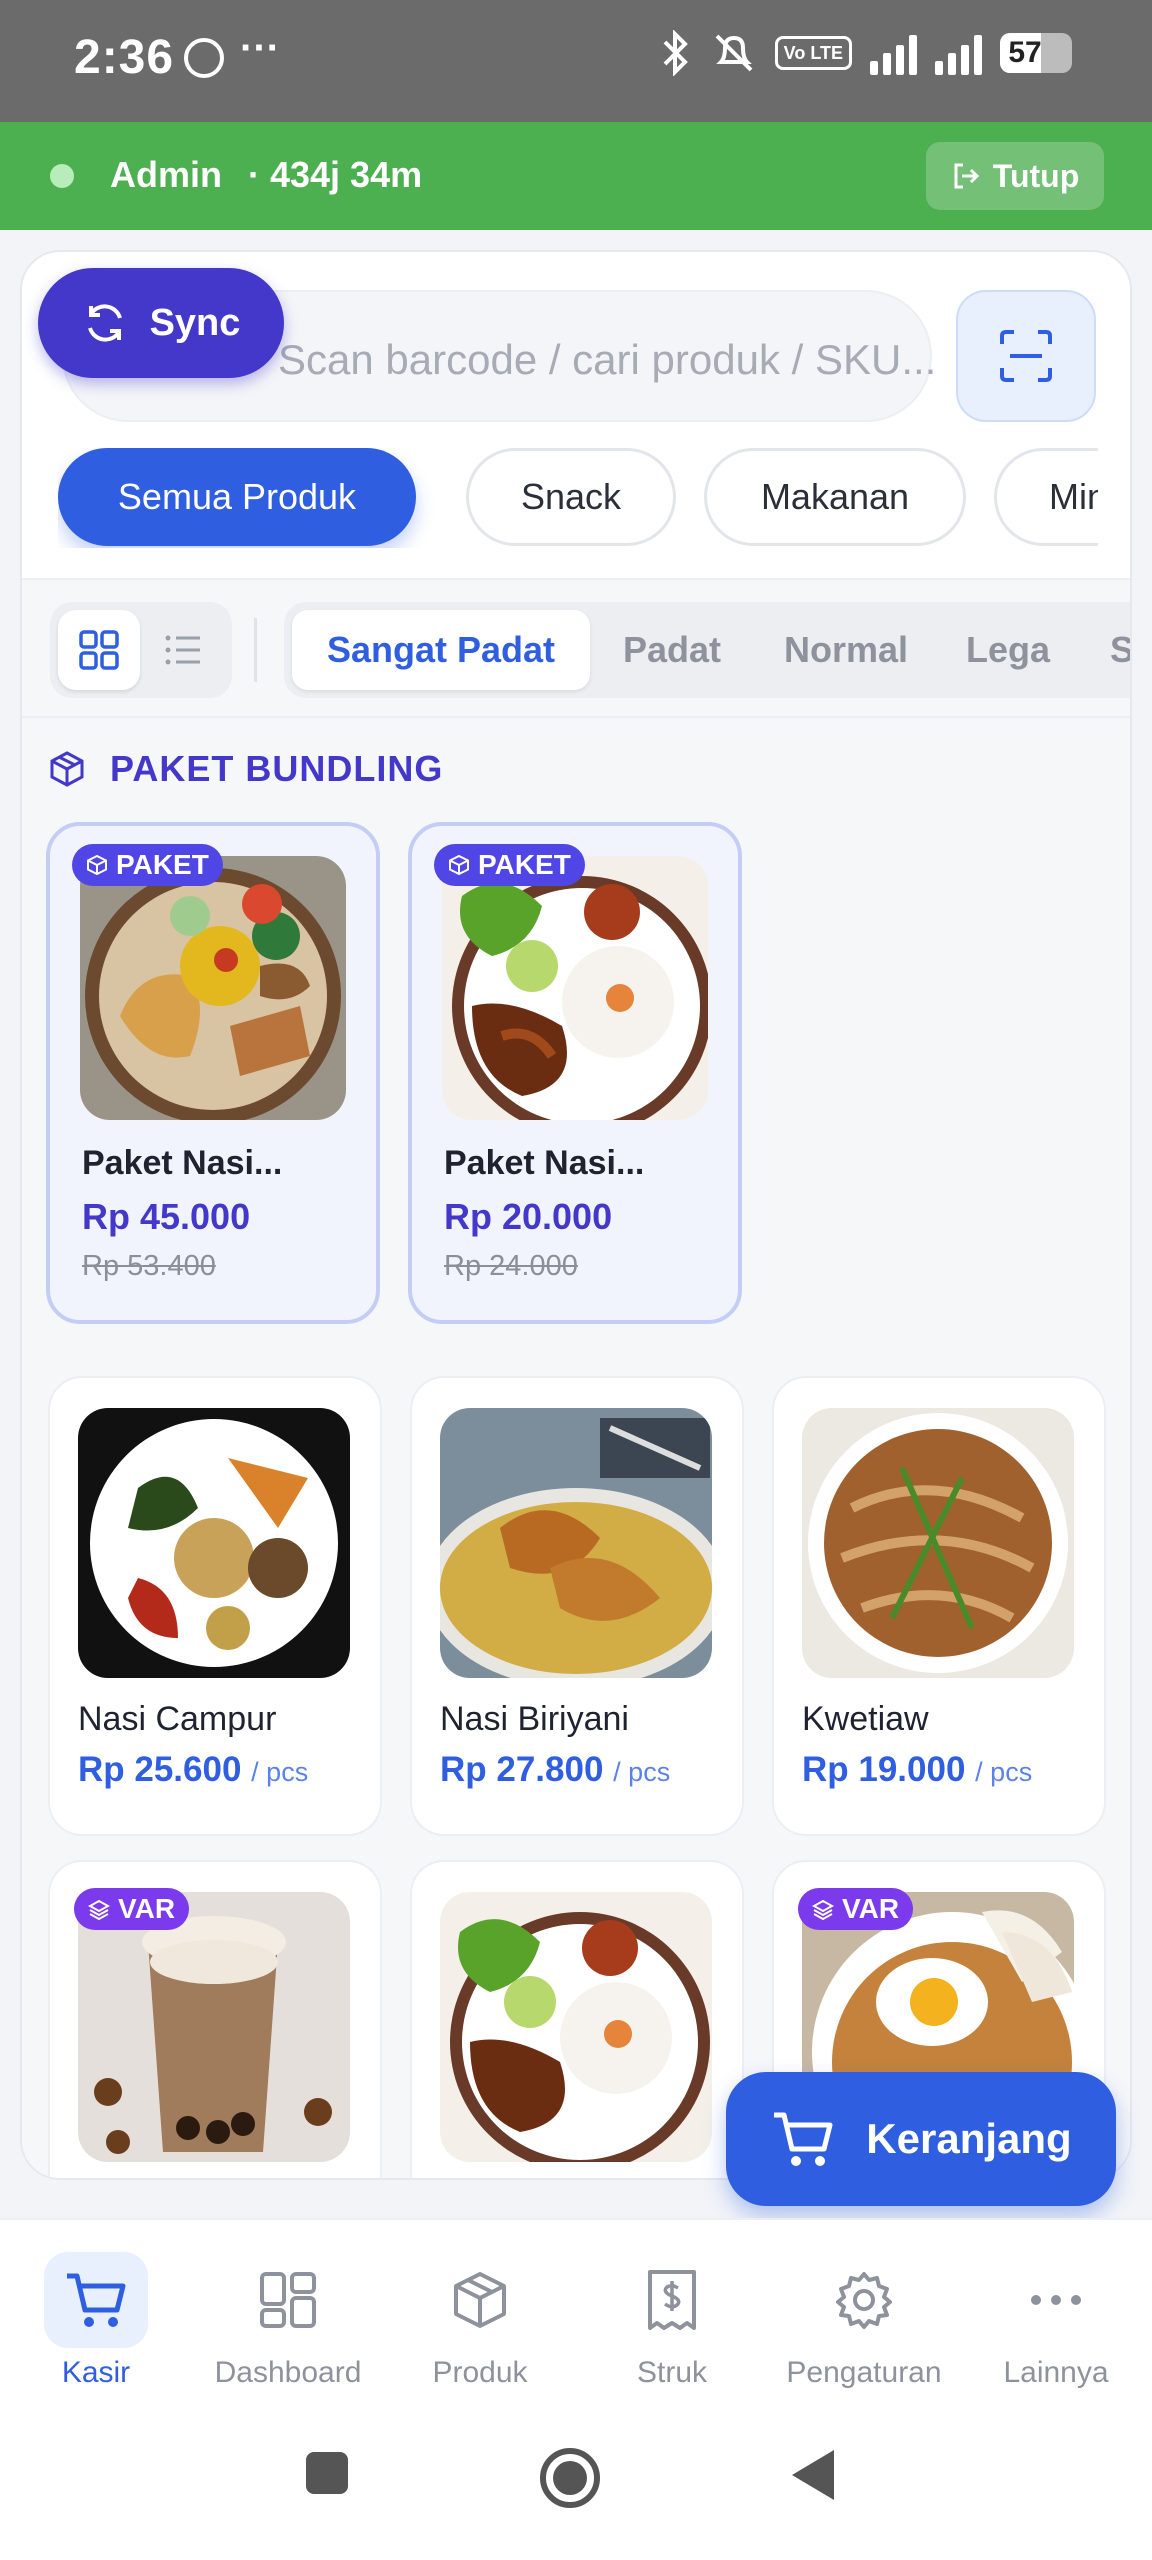 The height and width of the screenshot is (2560, 1152). What do you see at coordinates (124, 57) in the screenshot?
I see `status-time: 2:36` at bounding box center [124, 57].